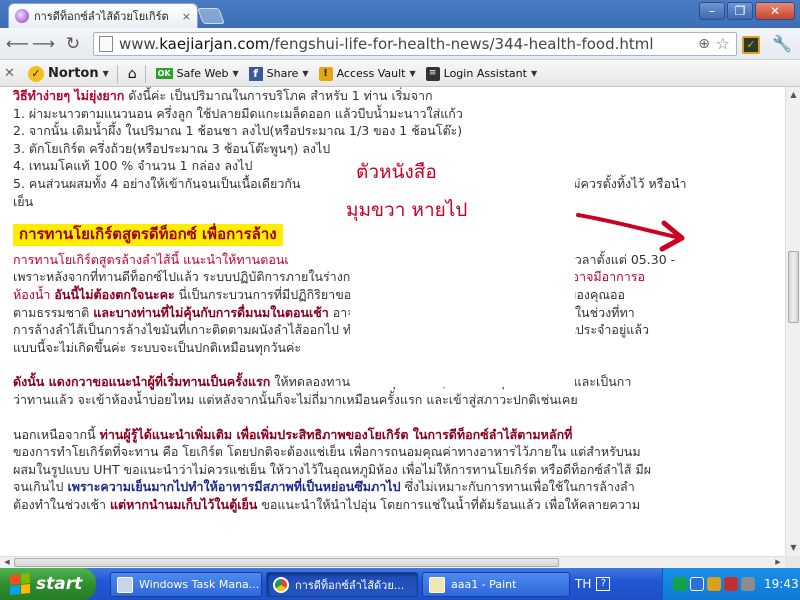  I want to click on share-menu: f Share ▼, so click(278, 73).